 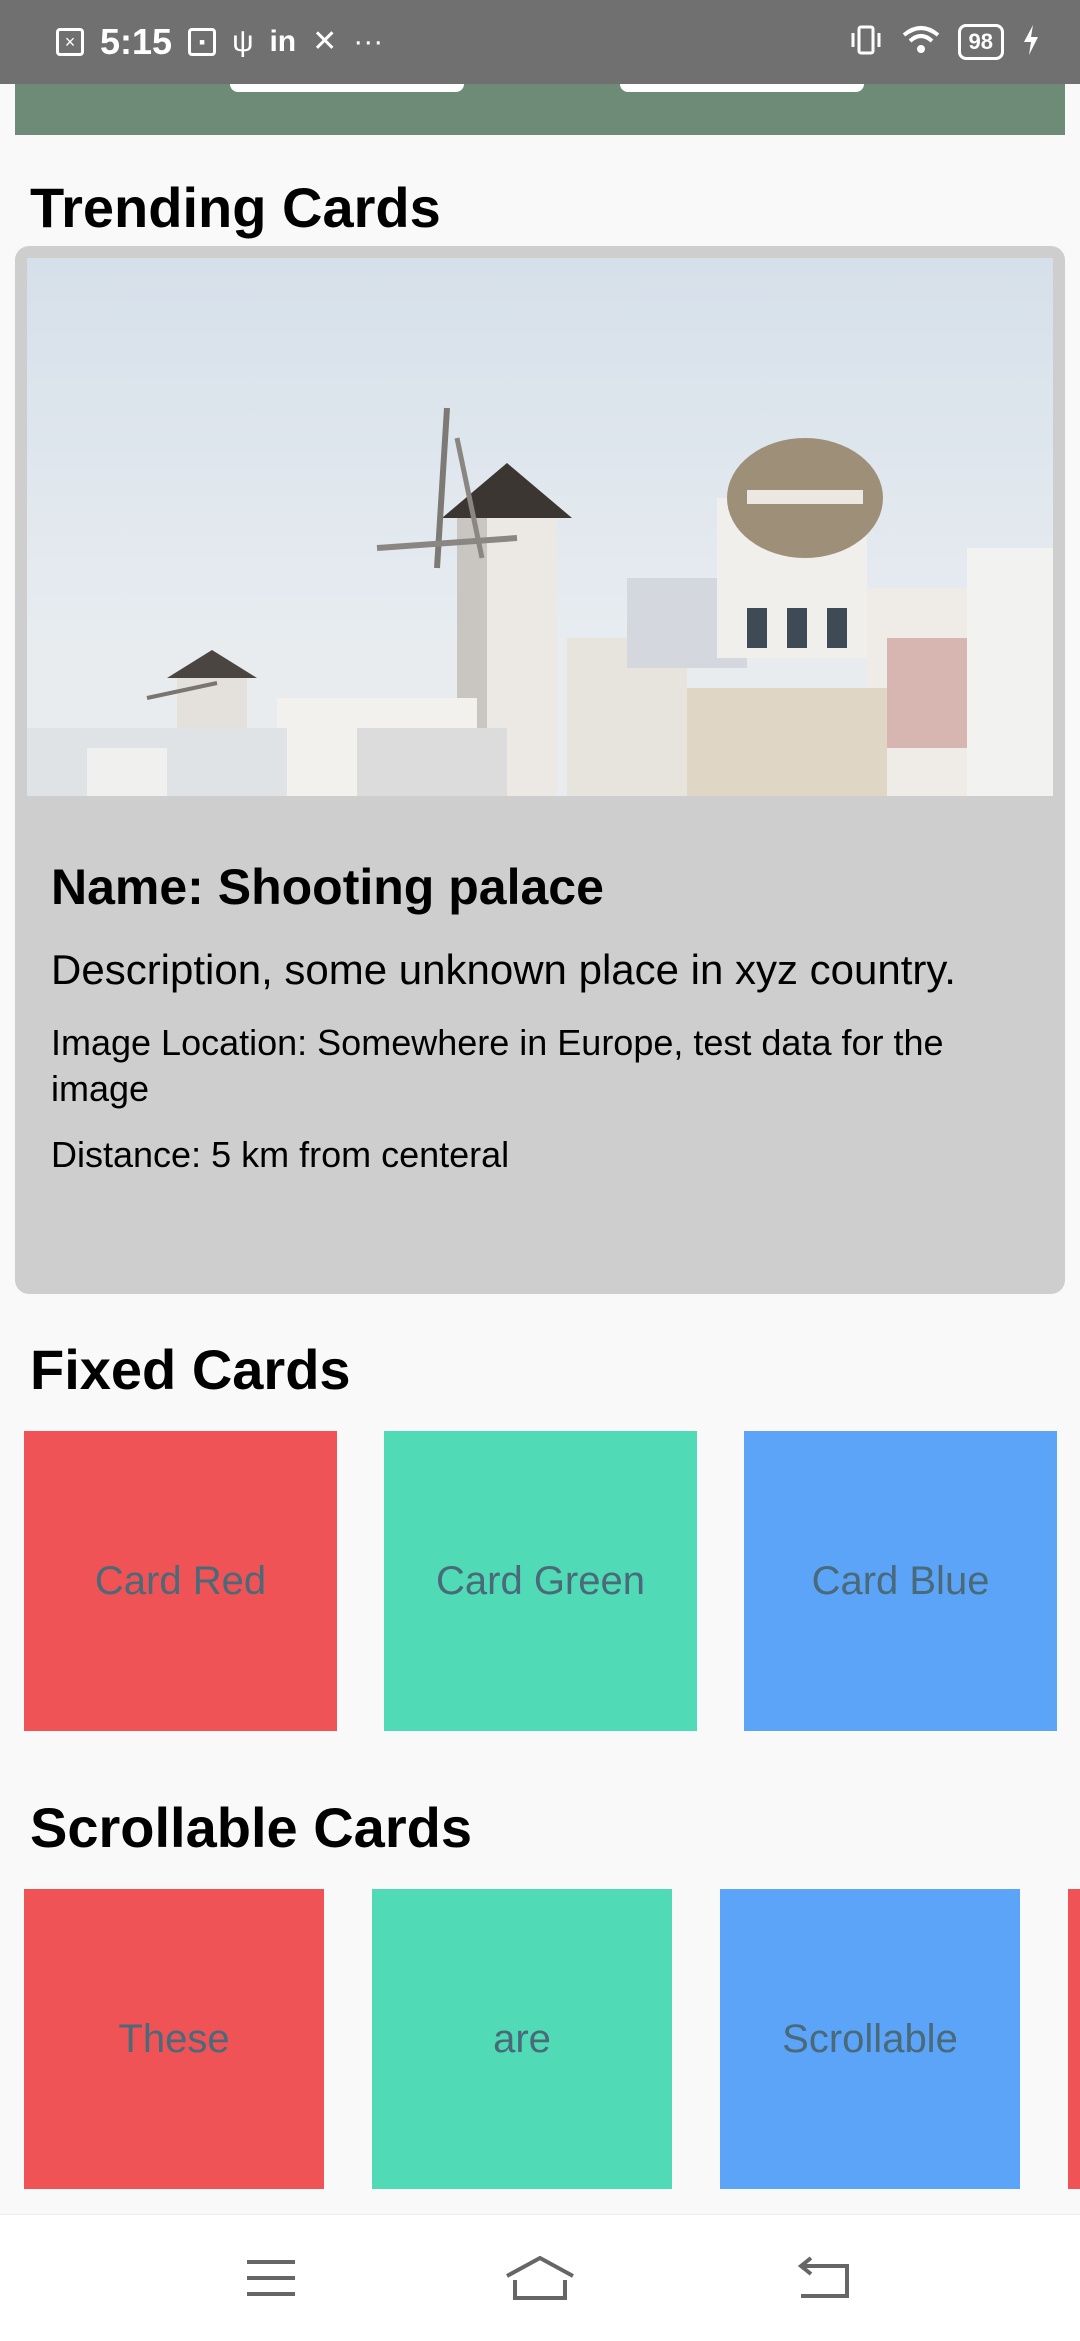 I want to click on scrollable-cards-title: Scrollable Cards, so click(x=251, y=1827).